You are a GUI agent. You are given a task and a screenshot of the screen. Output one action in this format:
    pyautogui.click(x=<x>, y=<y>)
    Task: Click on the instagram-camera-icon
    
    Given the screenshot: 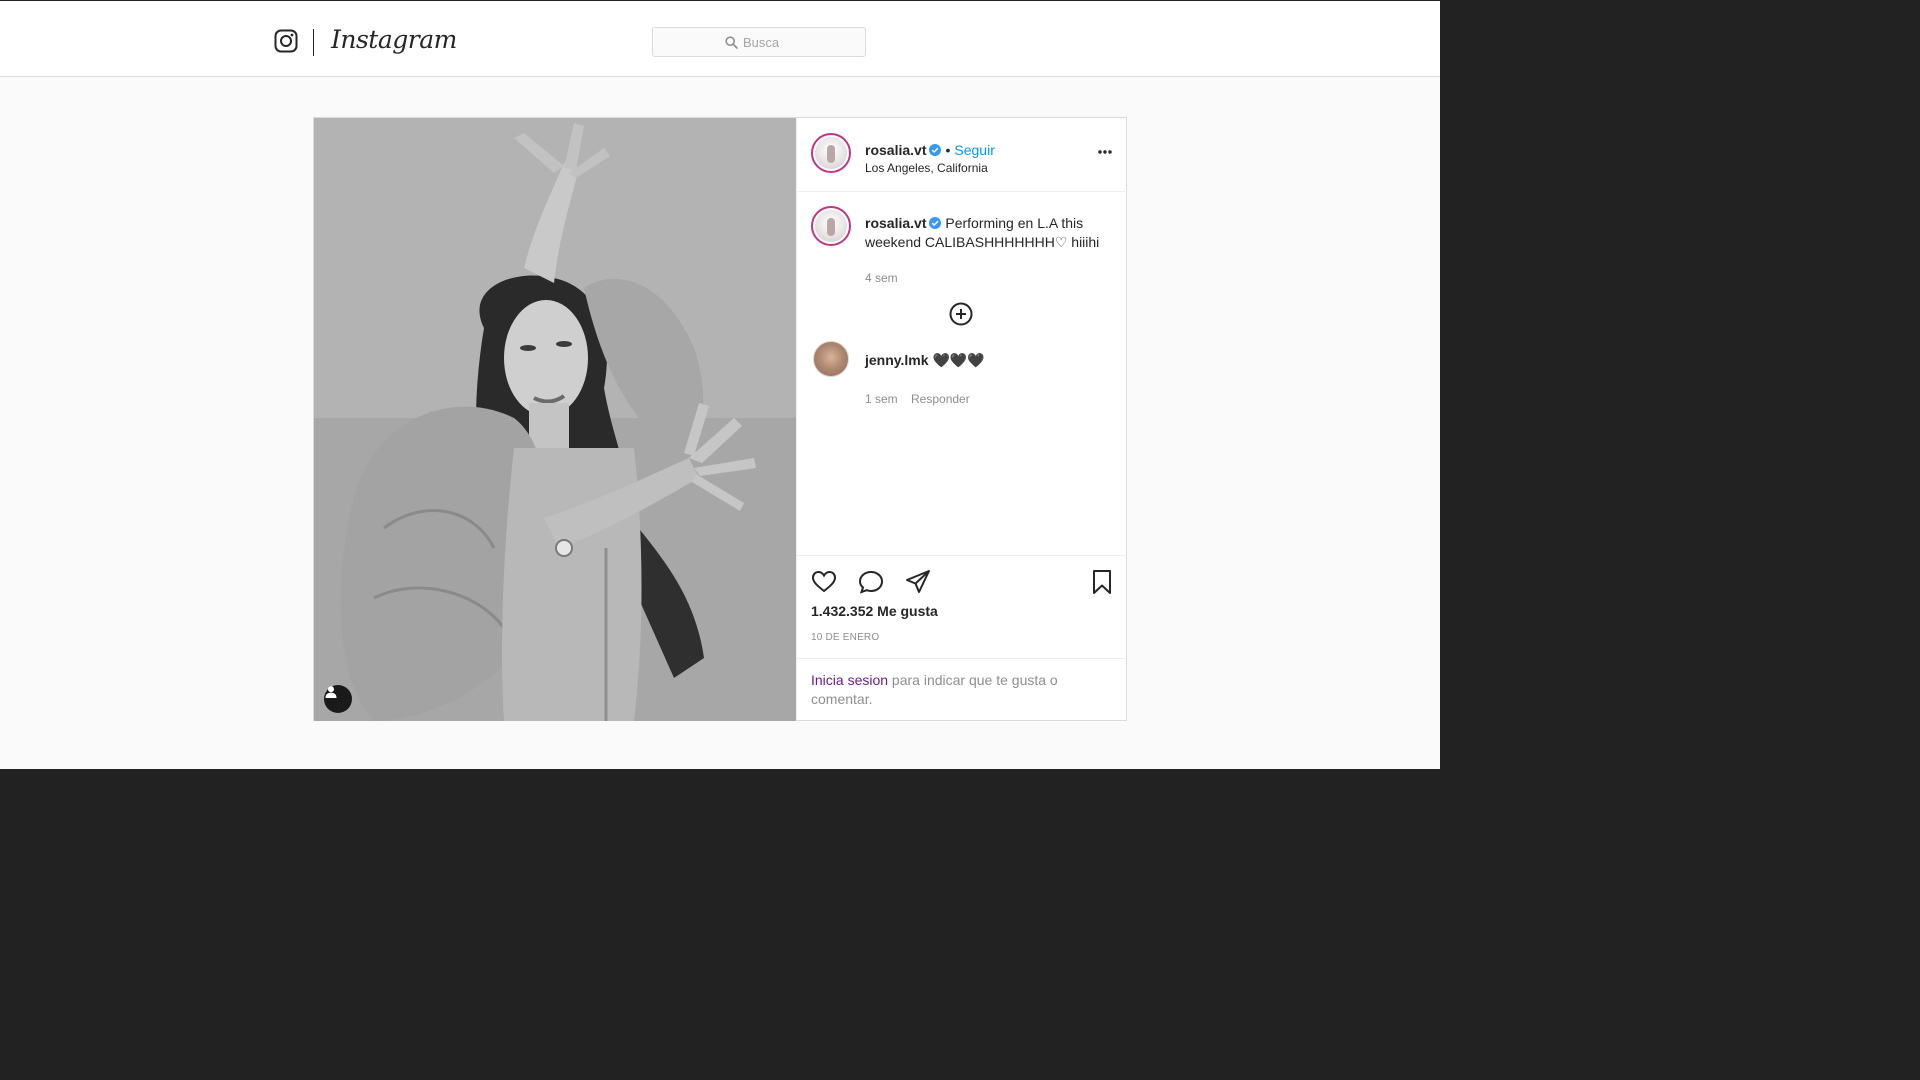 What is the action you would take?
    pyautogui.click(x=286, y=41)
    